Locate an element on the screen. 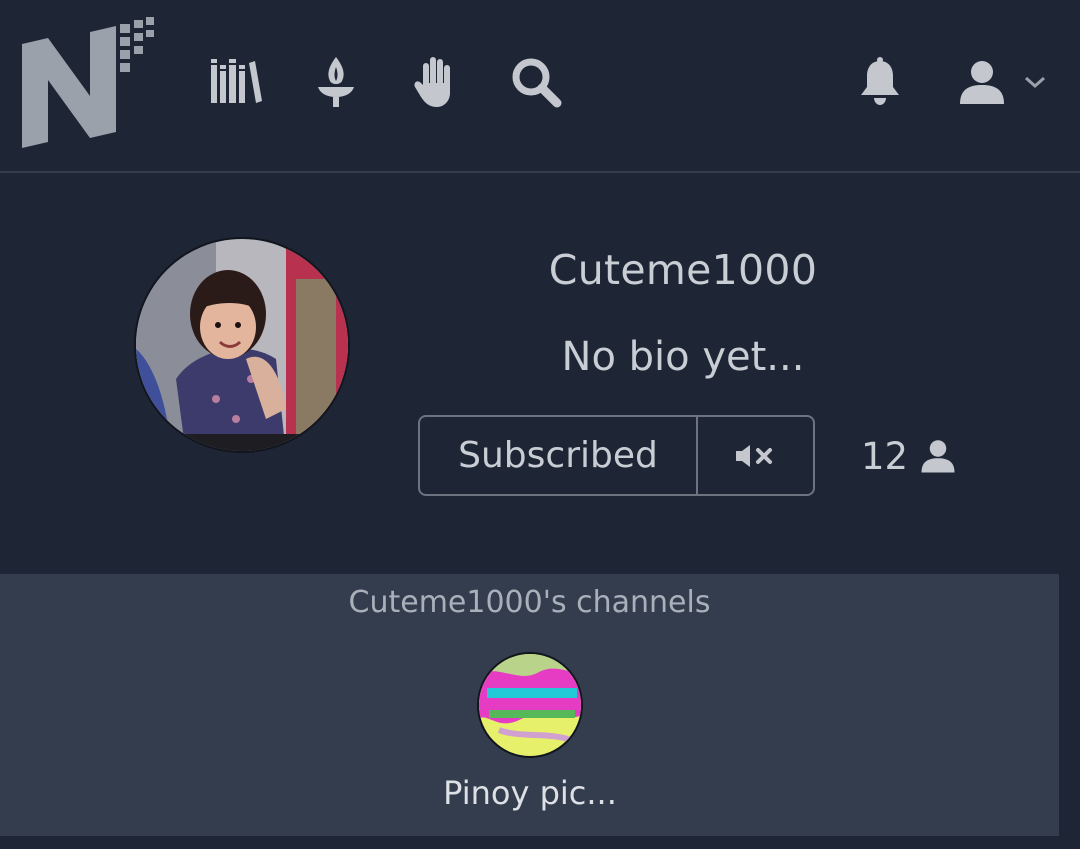 Image resolution: width=1080 pixels, height=849 pixels. mute-button is located at coordinates (755, 455).